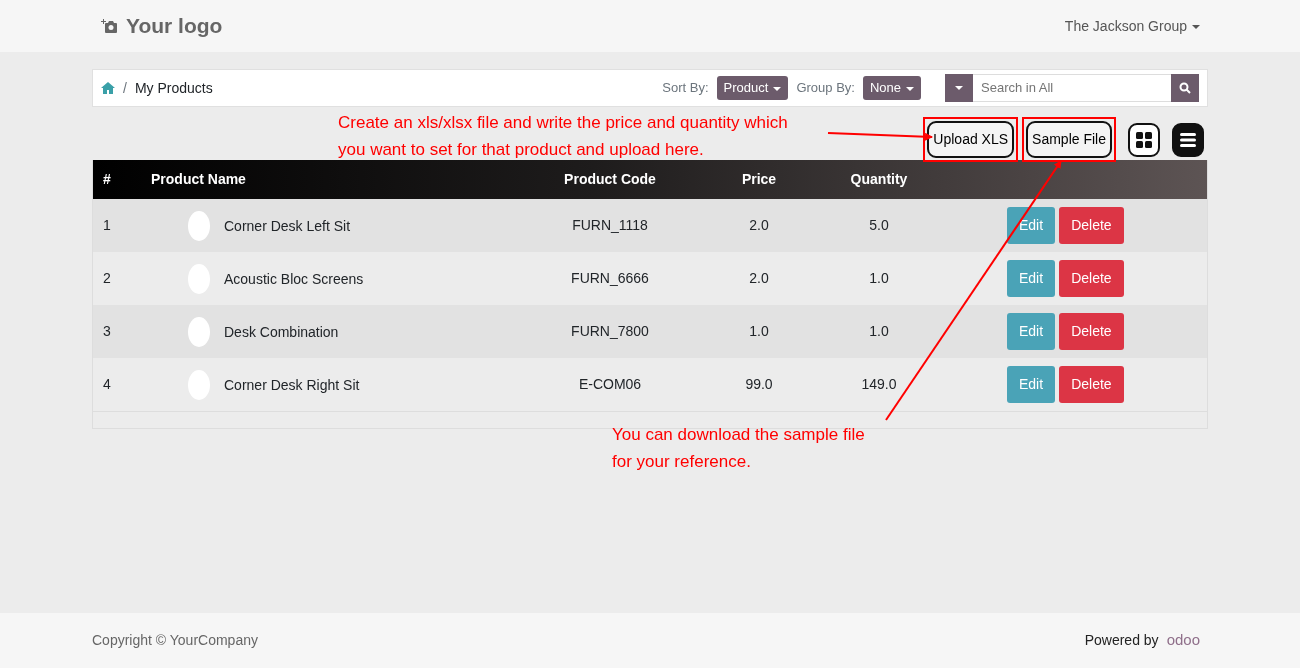  I want to click on breadcrumb-item: My Products, so click(173, 88).